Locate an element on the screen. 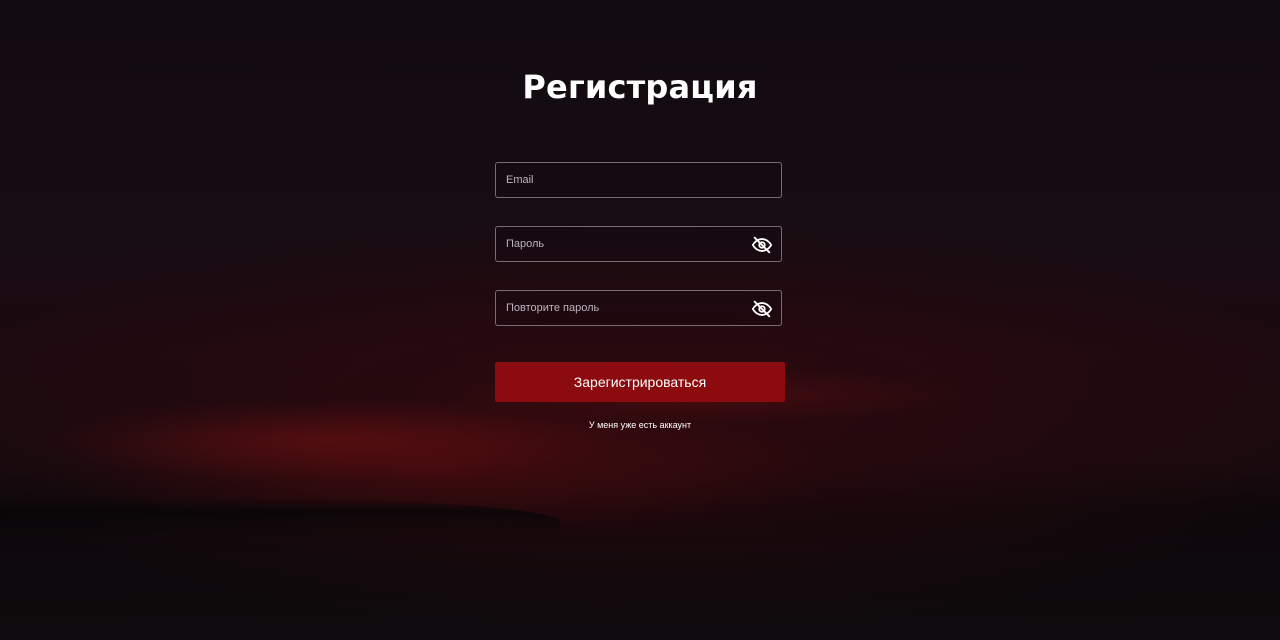 This screenshot has width=1280, height=640. email-input is located at coordinates (638, 180).